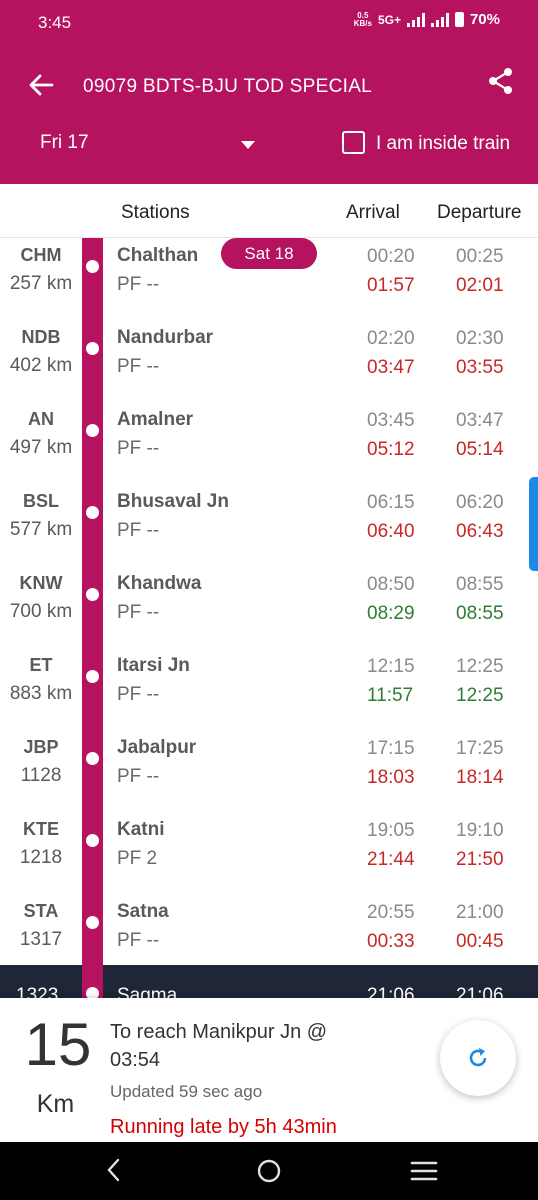 The image size is (538, 1200). Describe the element at coordinates (480, 830) in the screenshot. I see `sched-departure: 19:10` at that location.